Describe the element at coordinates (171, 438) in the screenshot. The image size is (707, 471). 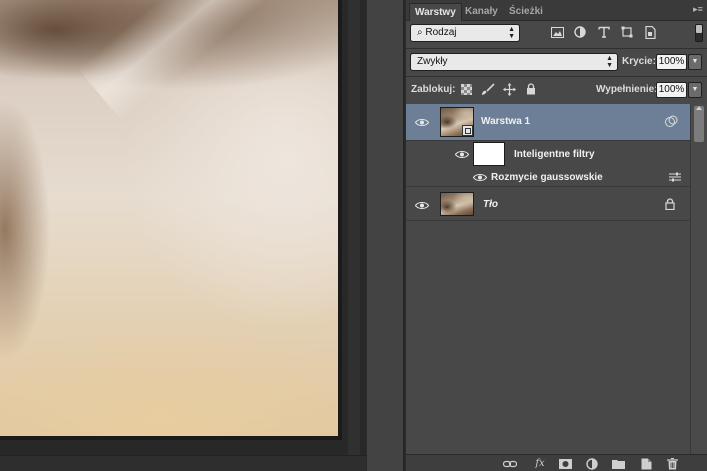
I see `document-shadow-bottom` at that location.